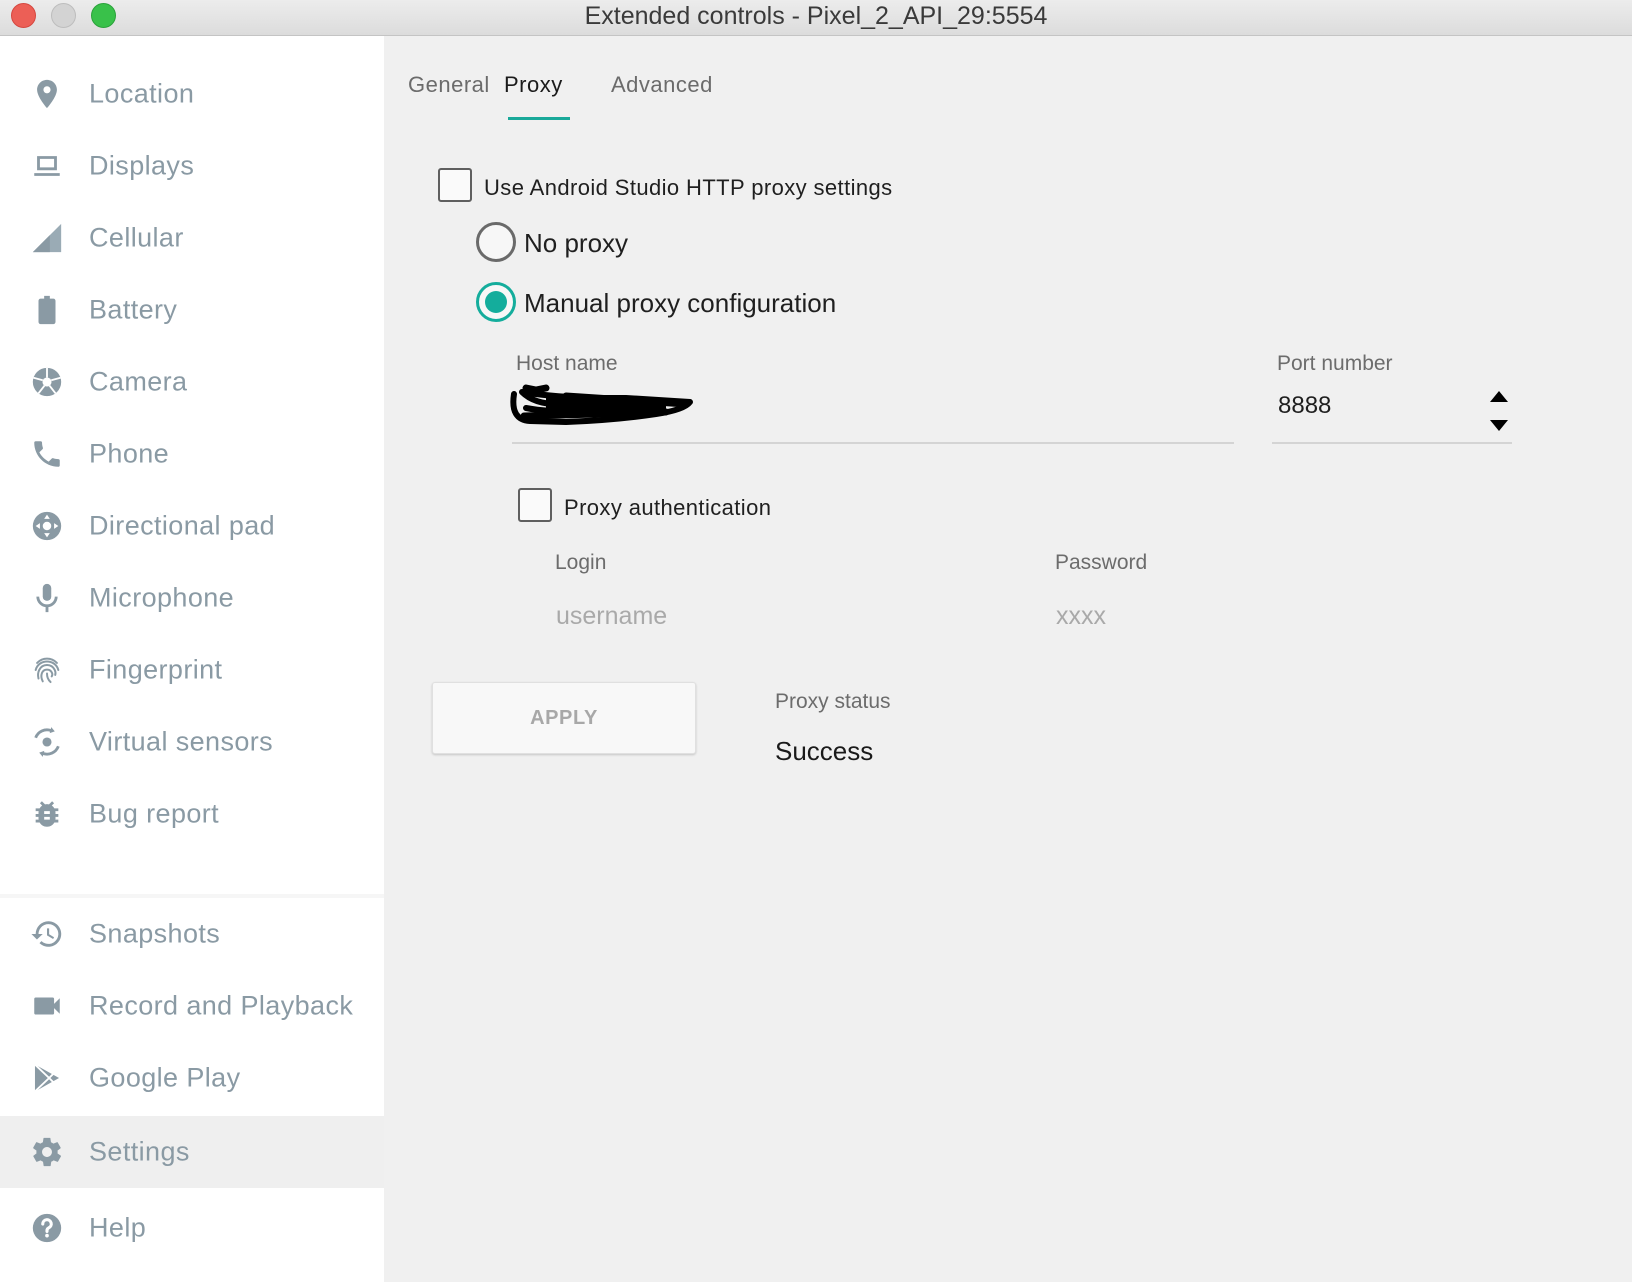  Describe the element at coordinates (47, 670) in the screenshot. I see `fingerprint-icon` at that location.